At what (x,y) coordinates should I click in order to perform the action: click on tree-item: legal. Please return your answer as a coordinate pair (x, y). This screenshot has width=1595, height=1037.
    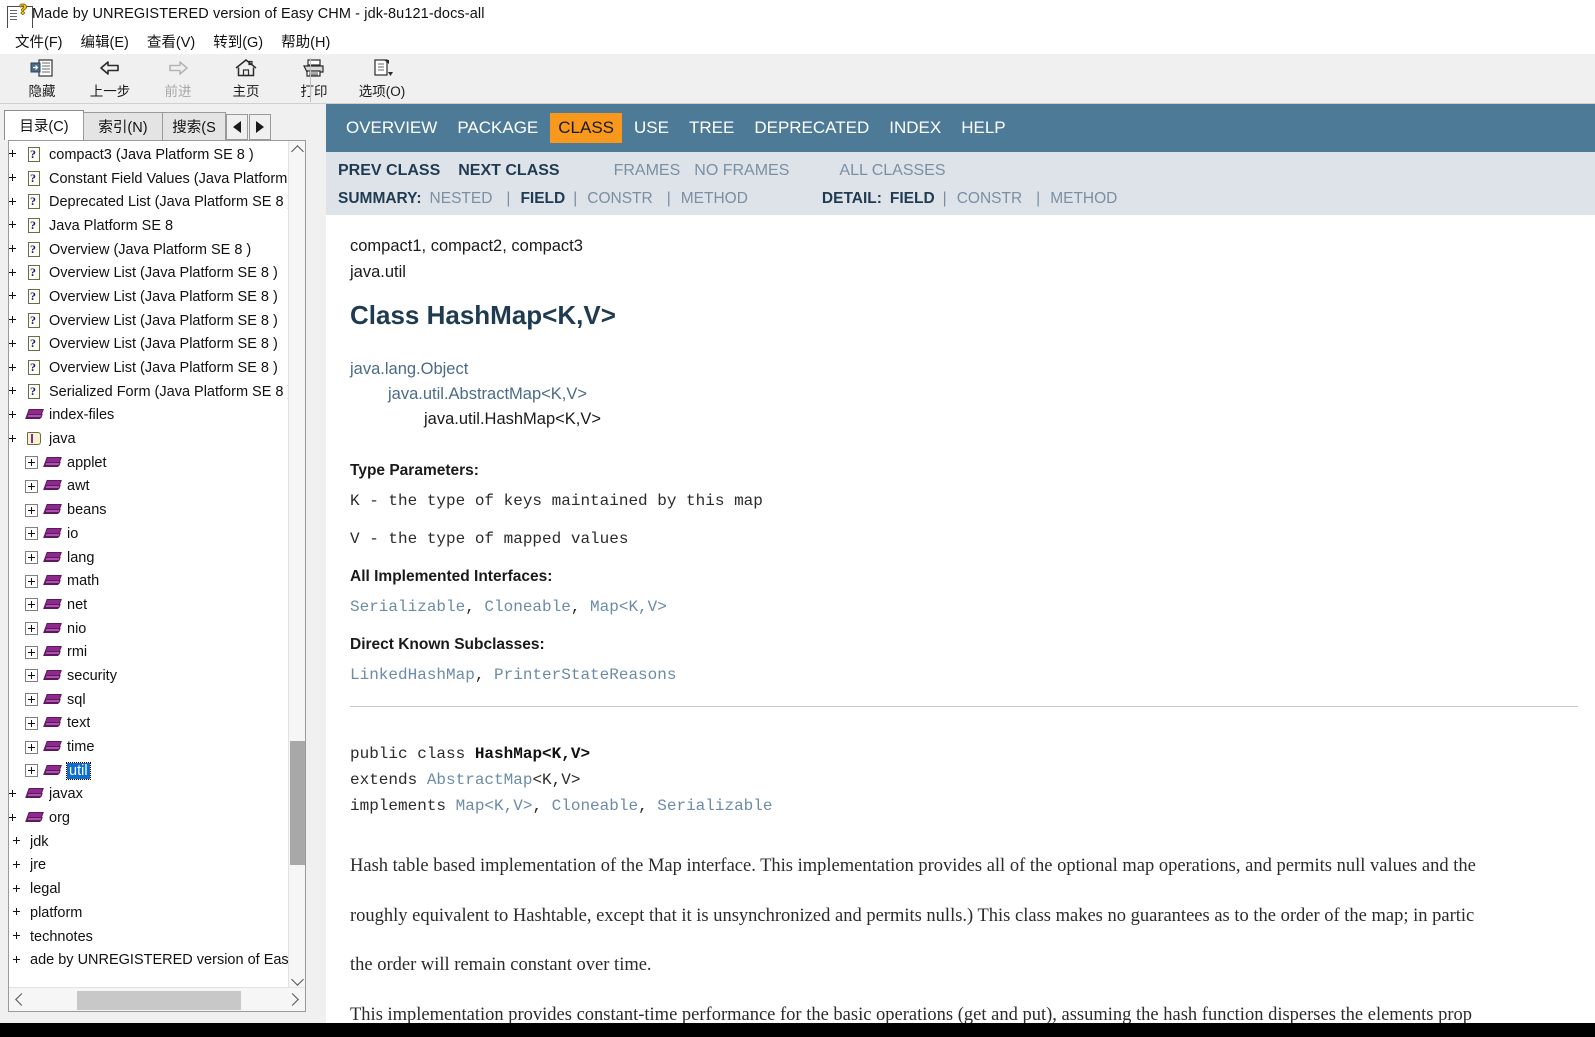
    Looking at the image, I should click on (149, 889).